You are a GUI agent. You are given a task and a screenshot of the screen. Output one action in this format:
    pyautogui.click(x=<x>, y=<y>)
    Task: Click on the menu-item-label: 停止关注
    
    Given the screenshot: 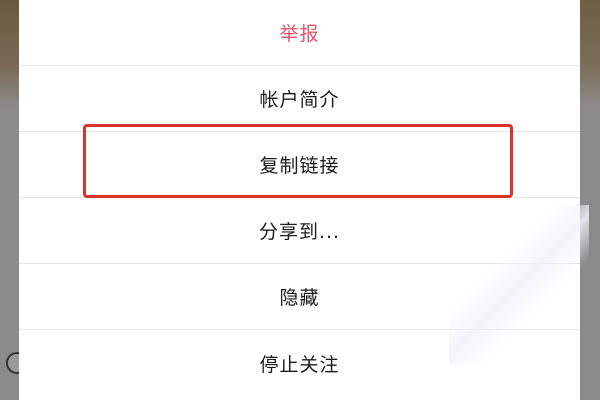 What is the action you would take?
    pyautogui.click(x=299, y=364)
    